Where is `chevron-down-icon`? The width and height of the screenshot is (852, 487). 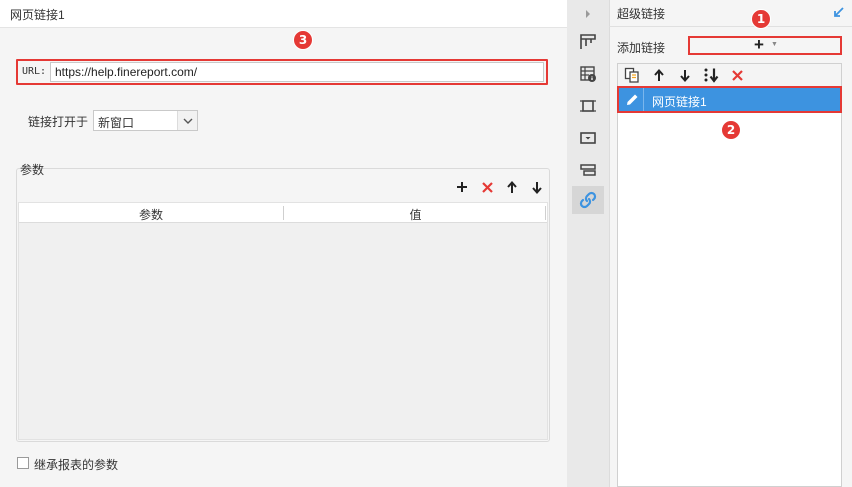 chevron-down-icon is located at coordinates (187, 120).